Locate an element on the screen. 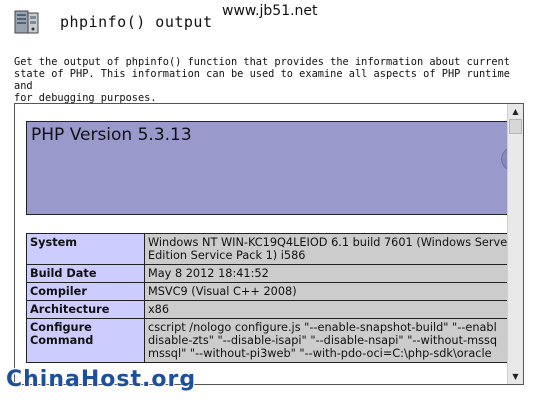 The width and height of the screenshot is (539, 408). watermark-bottom: ChinaHost.org is located at coordinates (101, 379).